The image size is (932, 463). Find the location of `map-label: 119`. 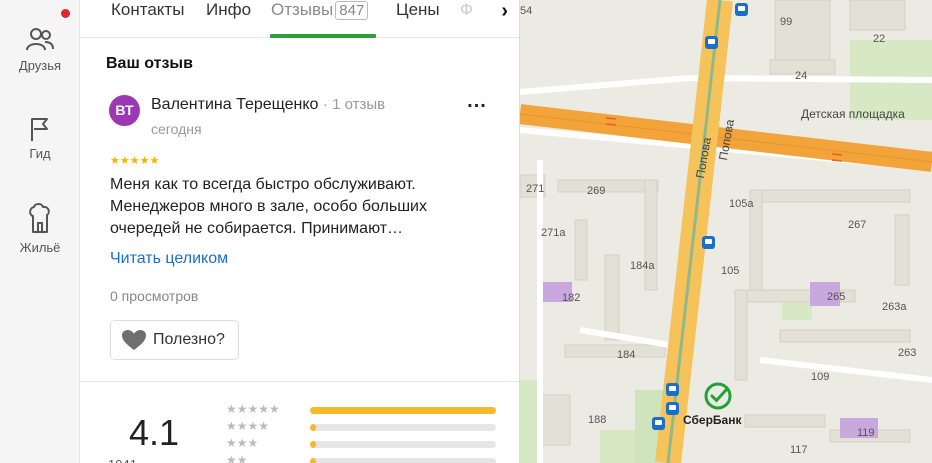

map-label: 119 is located at coordinates (866, 433).